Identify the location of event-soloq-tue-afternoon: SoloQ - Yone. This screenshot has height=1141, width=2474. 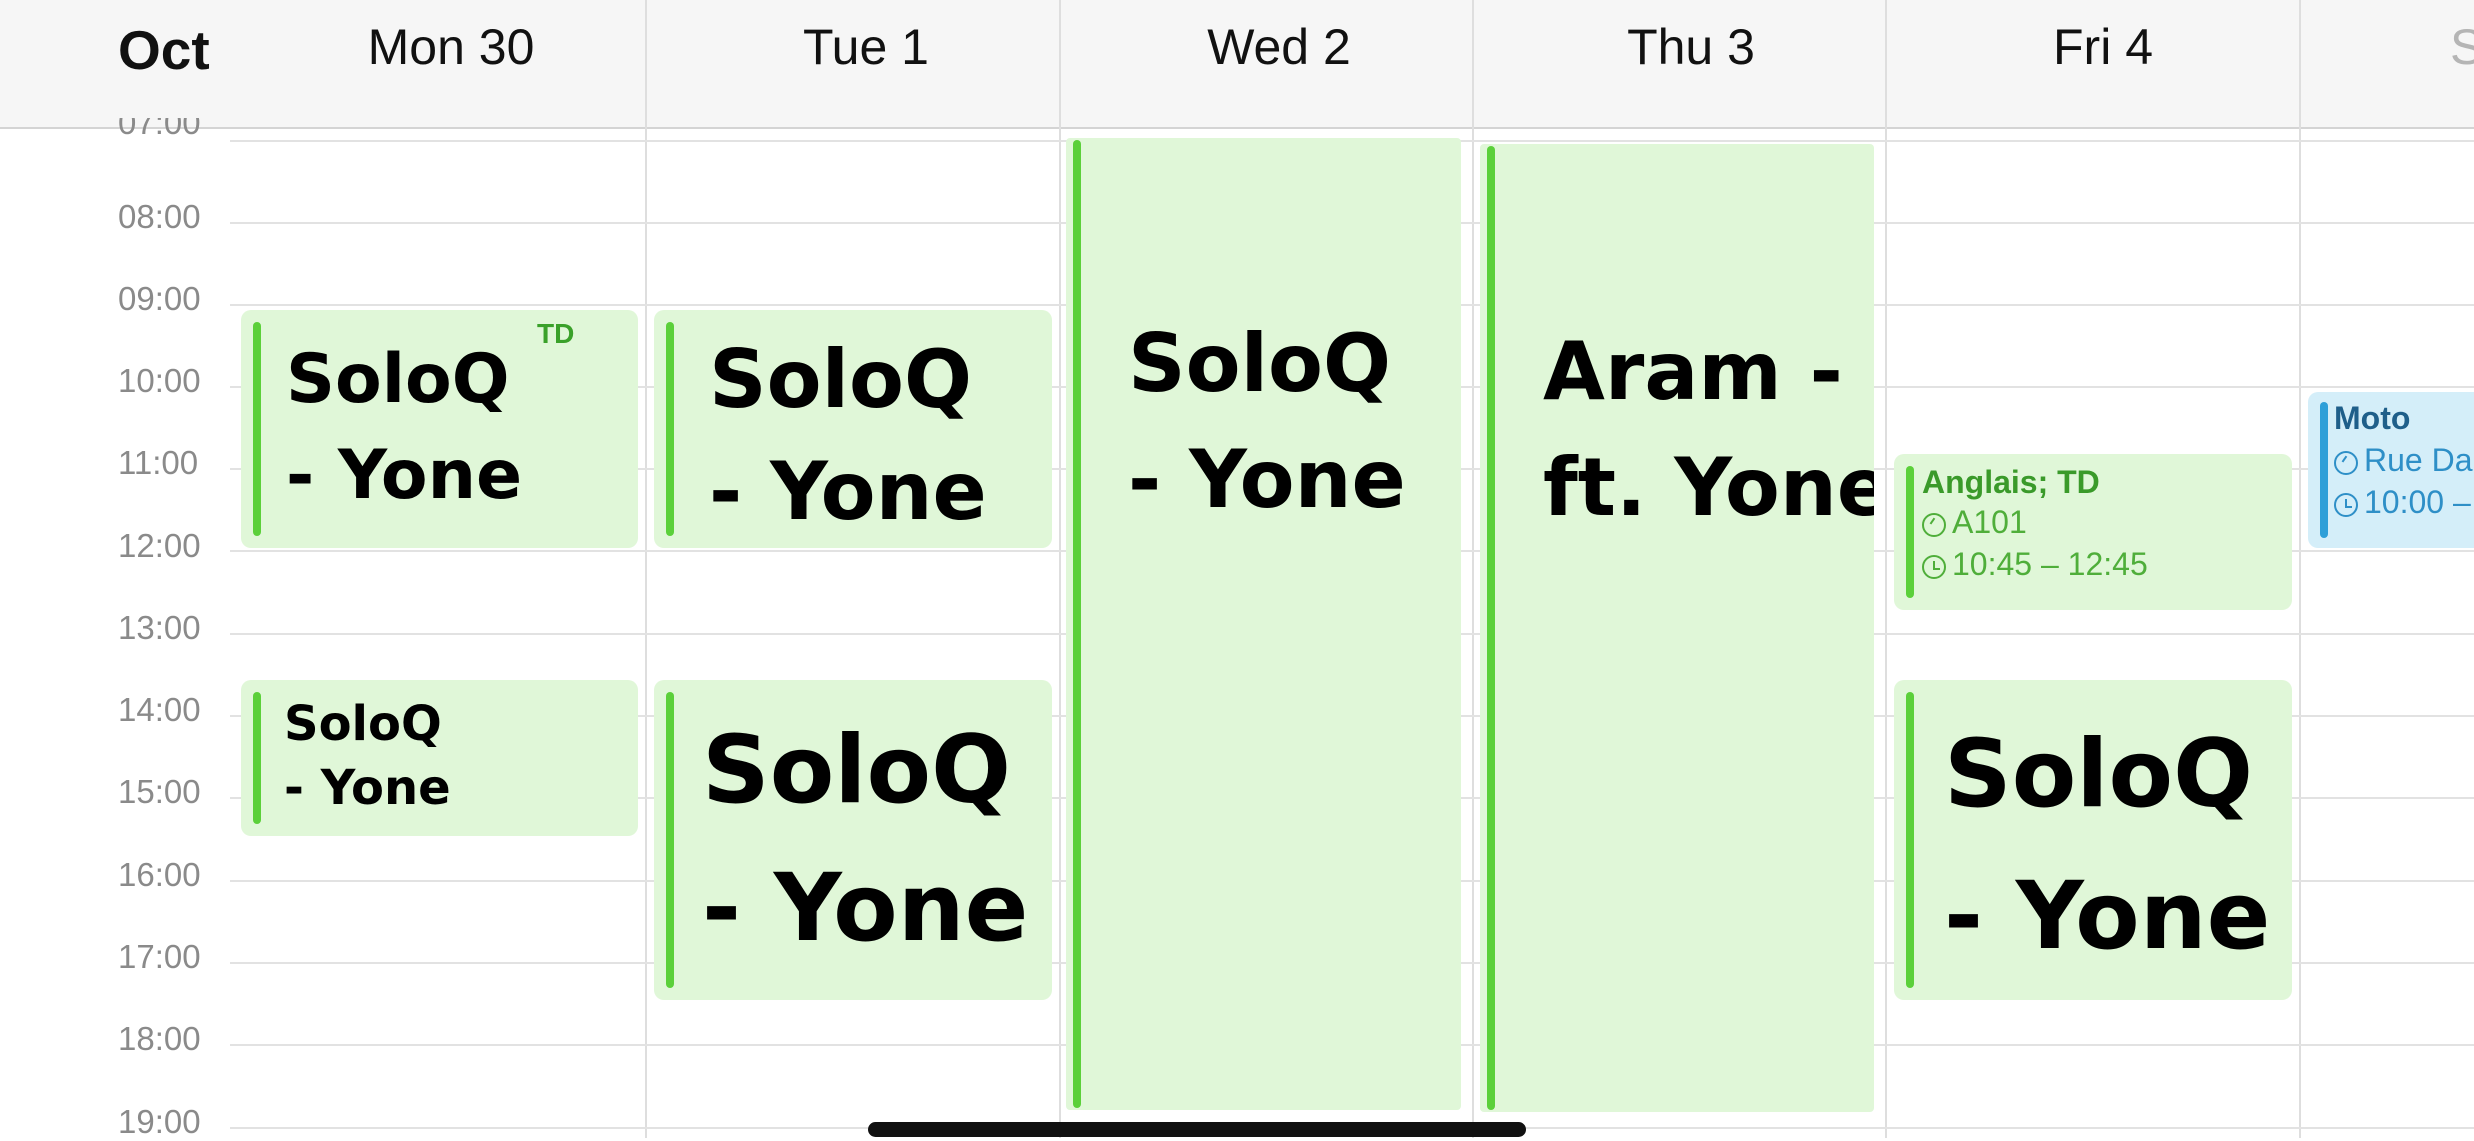
(853, 840).